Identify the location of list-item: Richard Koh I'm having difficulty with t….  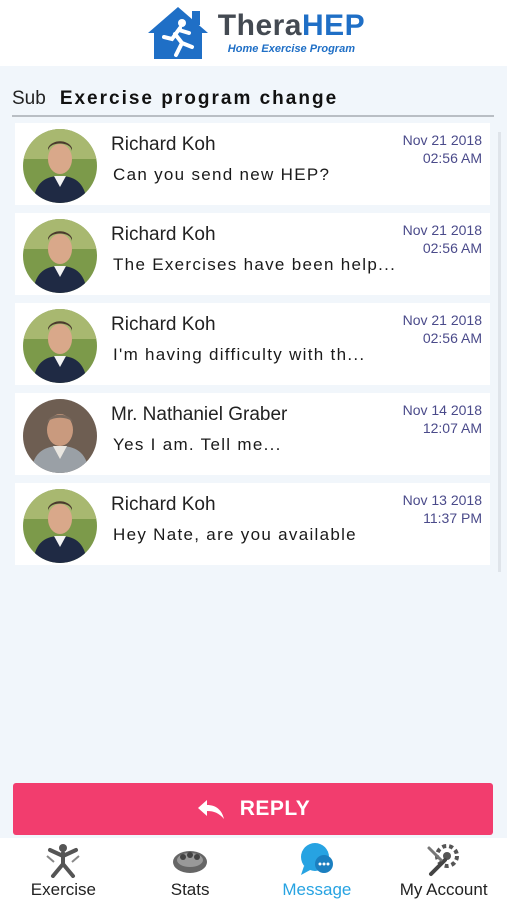
(252, 344).